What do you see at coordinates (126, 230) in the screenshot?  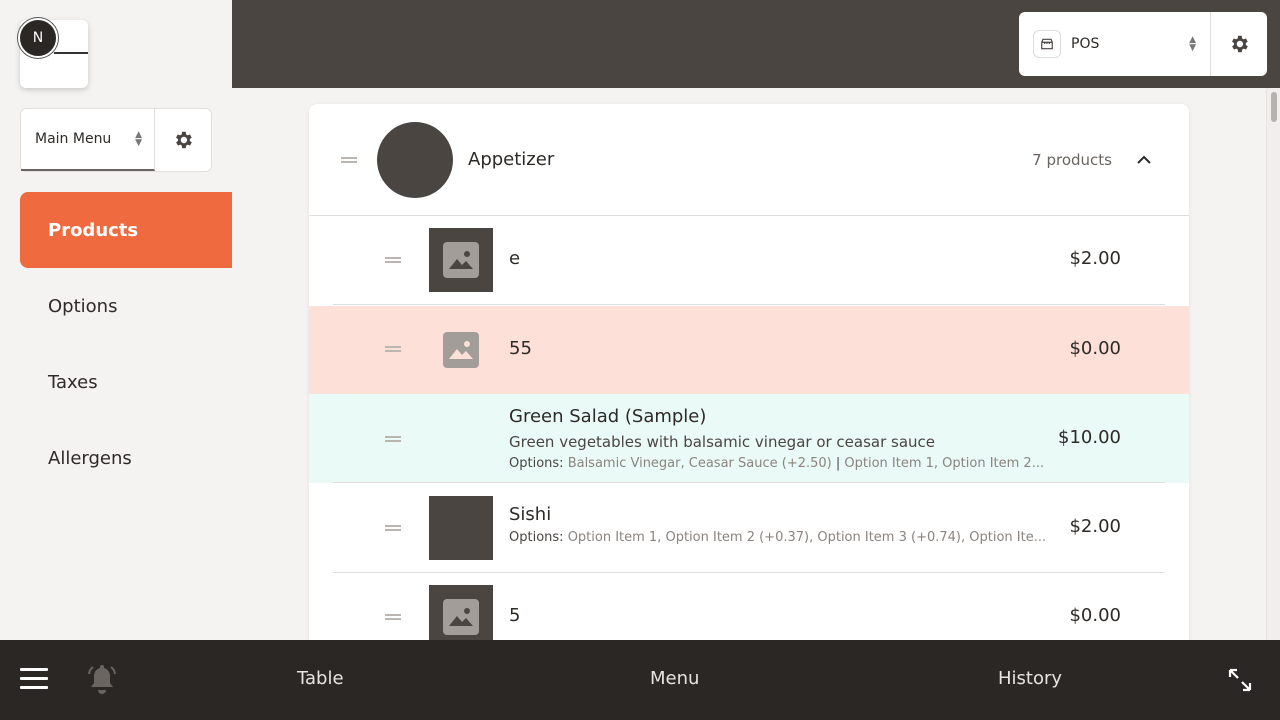 I see `sidebar-item-products: Products` at bounding box center [126, 230].